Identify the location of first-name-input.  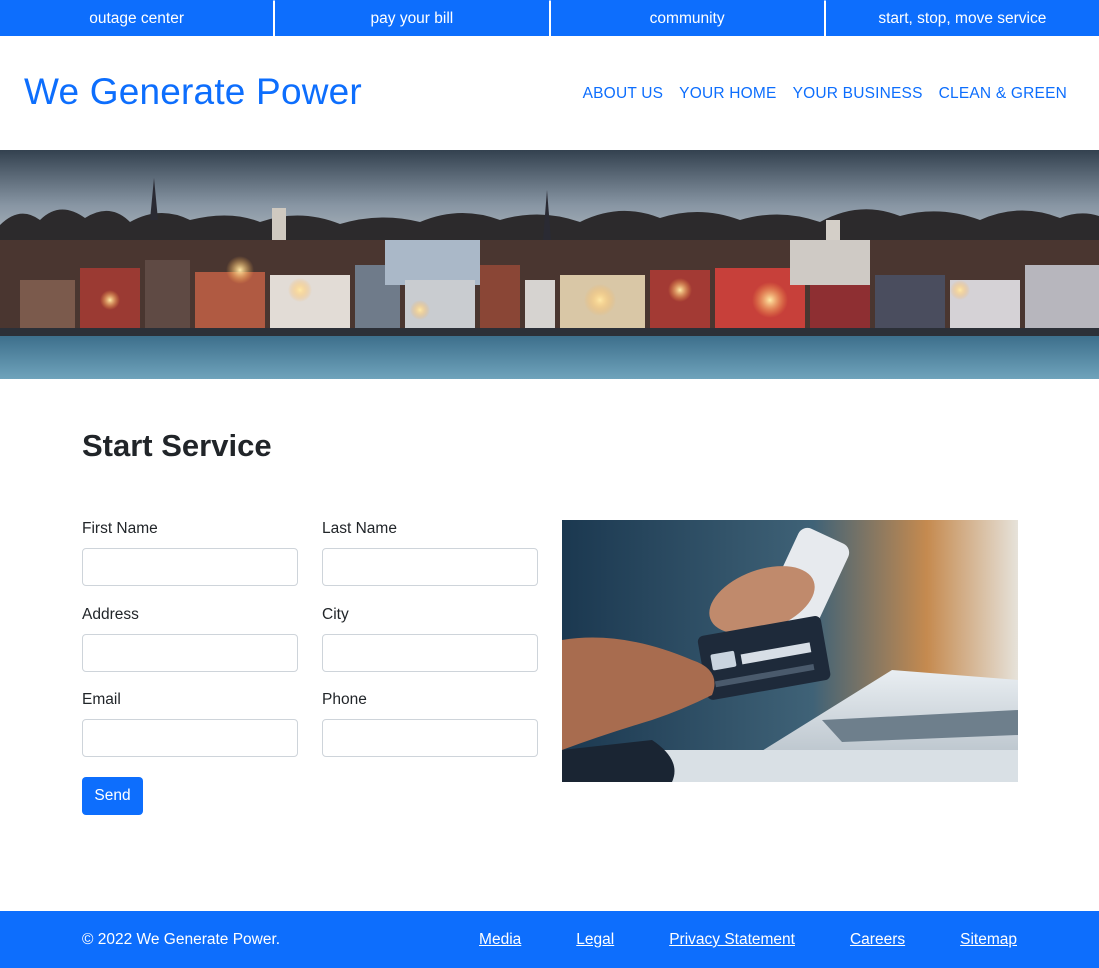
(190, 567).